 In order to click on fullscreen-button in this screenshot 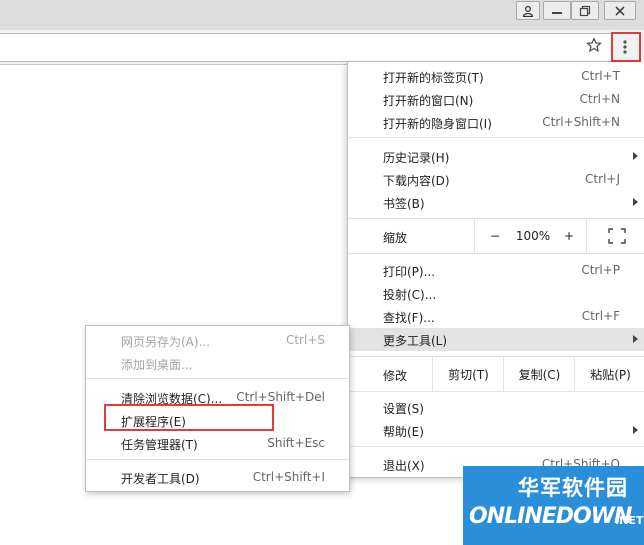, I will do `click(615, 236)`.